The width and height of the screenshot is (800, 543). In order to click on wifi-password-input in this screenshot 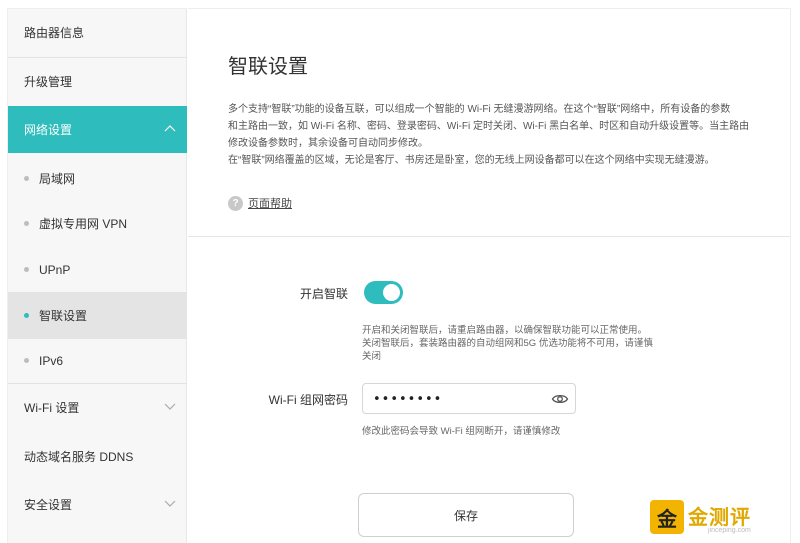, I will do `click(458, 399)`.